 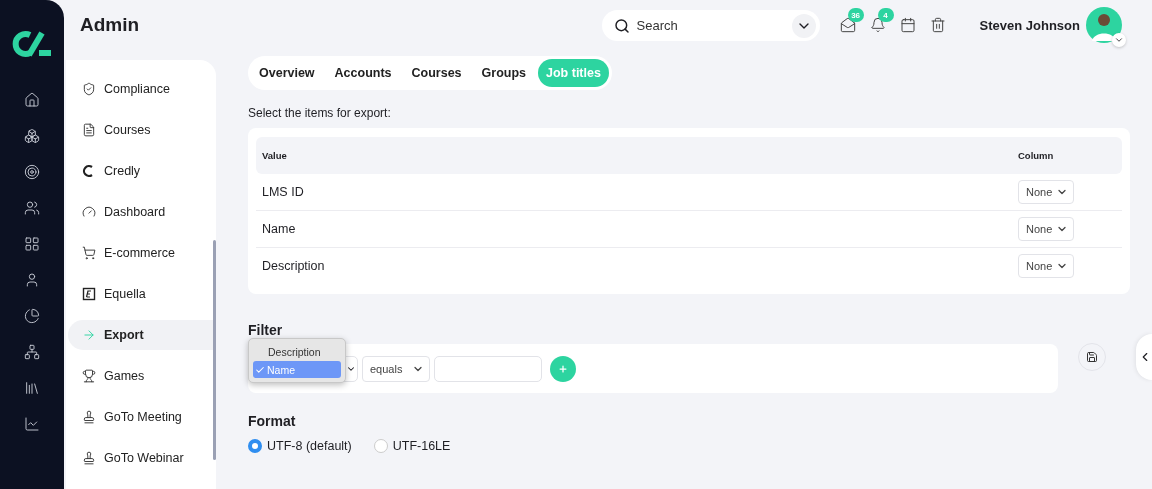 I want to click on sidebar-item: Games, so click(x=142, y=376).